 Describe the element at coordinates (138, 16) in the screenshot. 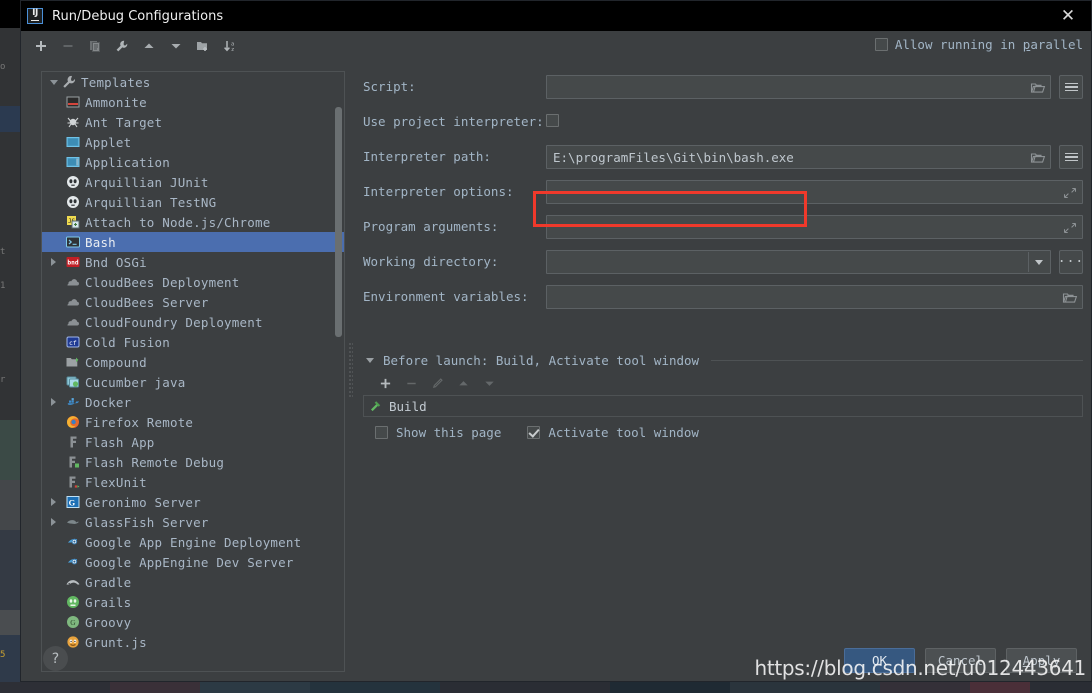

I see `dialog-title: Run/Debug Configurations` at that location.